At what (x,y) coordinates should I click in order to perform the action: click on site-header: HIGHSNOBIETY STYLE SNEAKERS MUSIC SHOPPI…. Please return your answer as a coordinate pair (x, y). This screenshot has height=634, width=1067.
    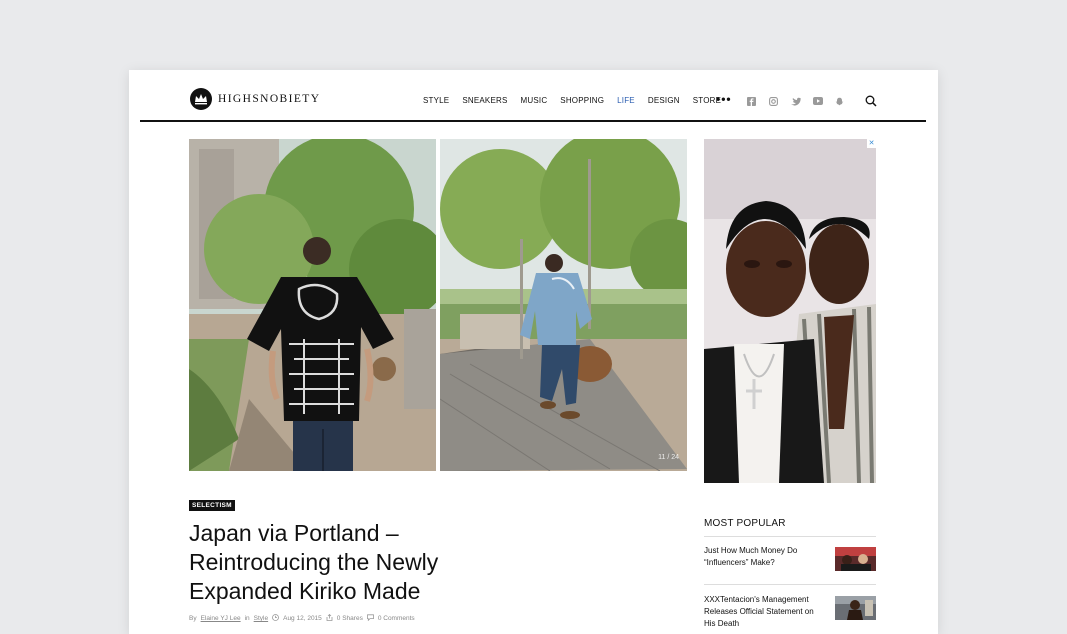
    Looking at the image, I should click on (533, 96).